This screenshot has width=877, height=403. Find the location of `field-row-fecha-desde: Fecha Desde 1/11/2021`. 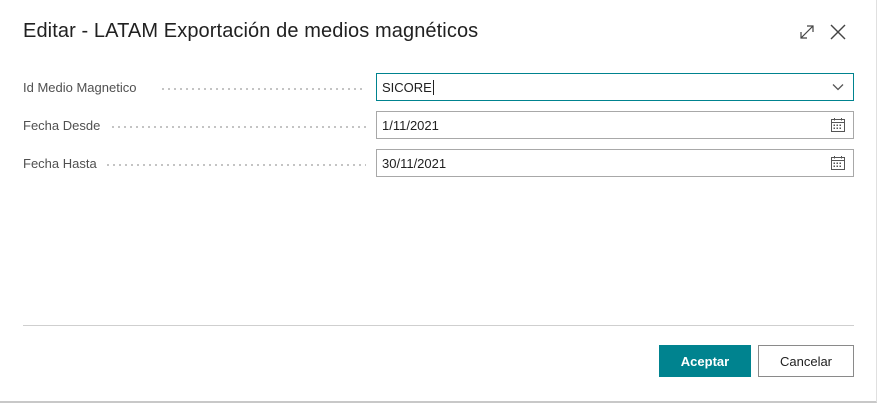

field-row-fecha-desde: Fecha Desde 1/11/2021 is located at coordinates (438, 125).